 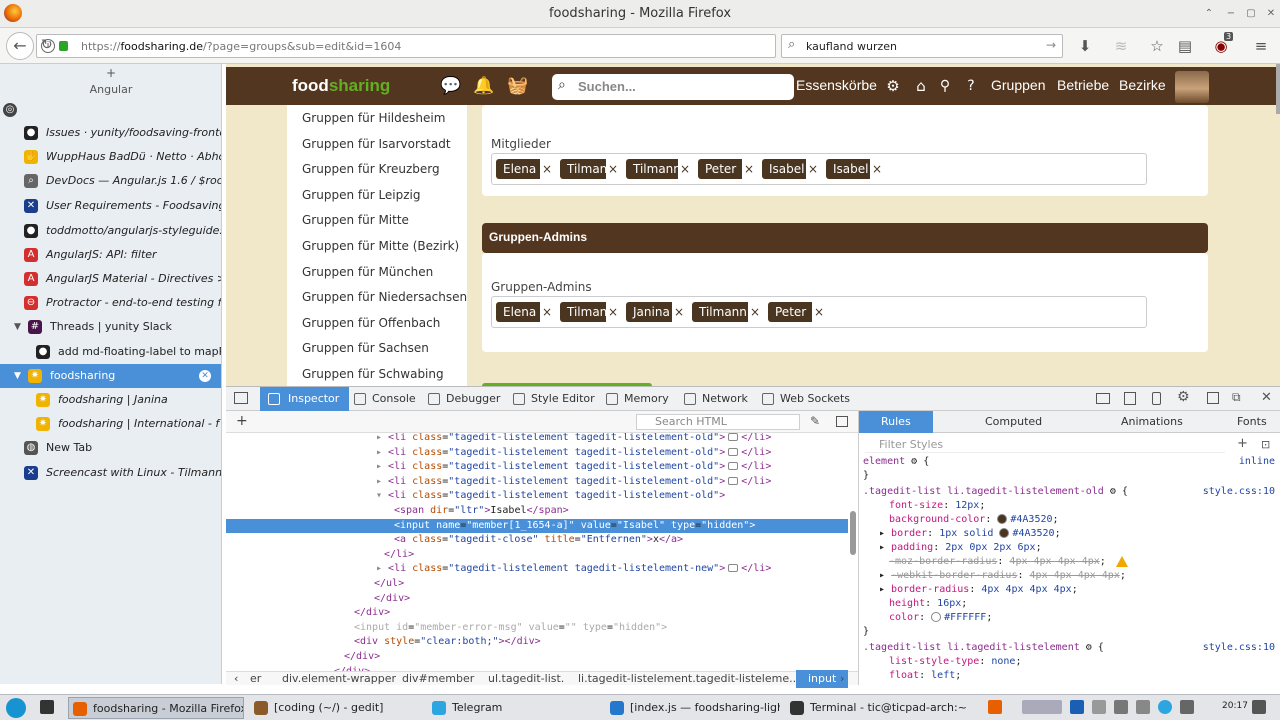 I want to click on tab-debugger: Debugger, so click(x=464, y=399).